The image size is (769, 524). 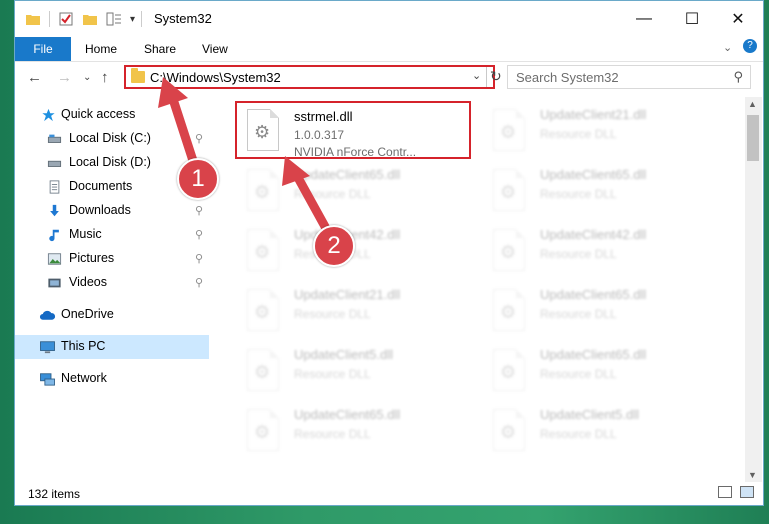 What do you see at coordinates (752, 475) in the screenshot?
I see `scroll-down-icon: ▼` at bounding box center [752, 475].